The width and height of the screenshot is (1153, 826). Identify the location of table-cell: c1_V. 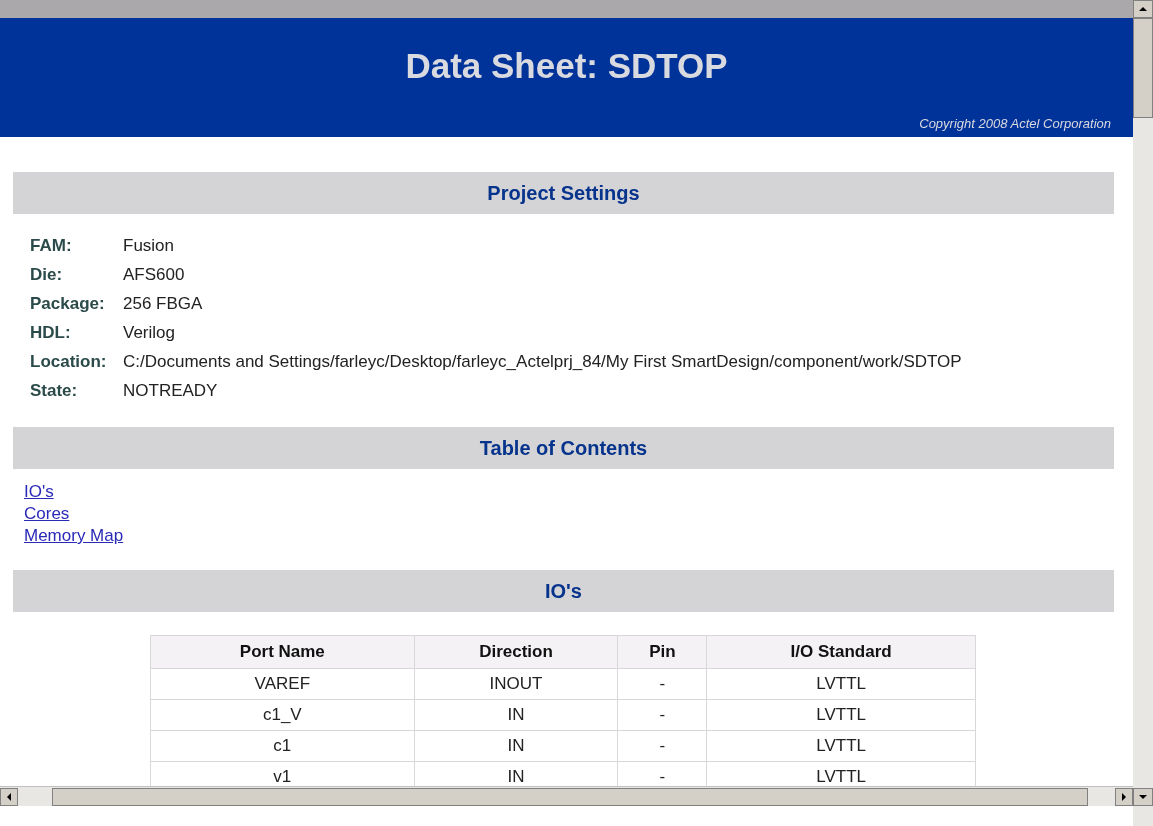
(282, 715).